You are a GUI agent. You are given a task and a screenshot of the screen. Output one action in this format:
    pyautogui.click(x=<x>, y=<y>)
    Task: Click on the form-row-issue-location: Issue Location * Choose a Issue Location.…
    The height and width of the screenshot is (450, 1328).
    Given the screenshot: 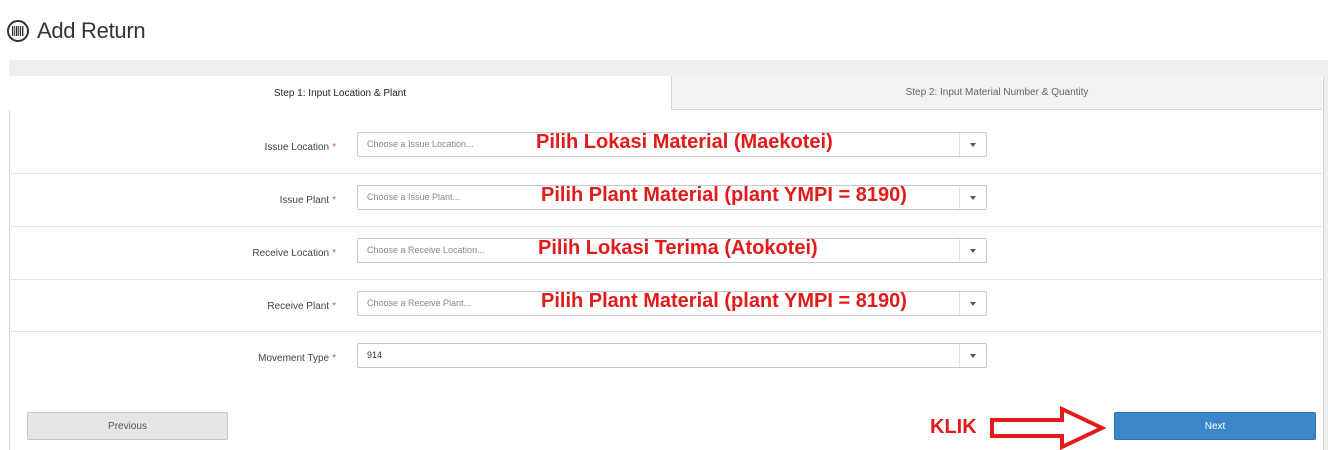 What is the action you would take?
    pyautogui.click(x=666, y=147)
    